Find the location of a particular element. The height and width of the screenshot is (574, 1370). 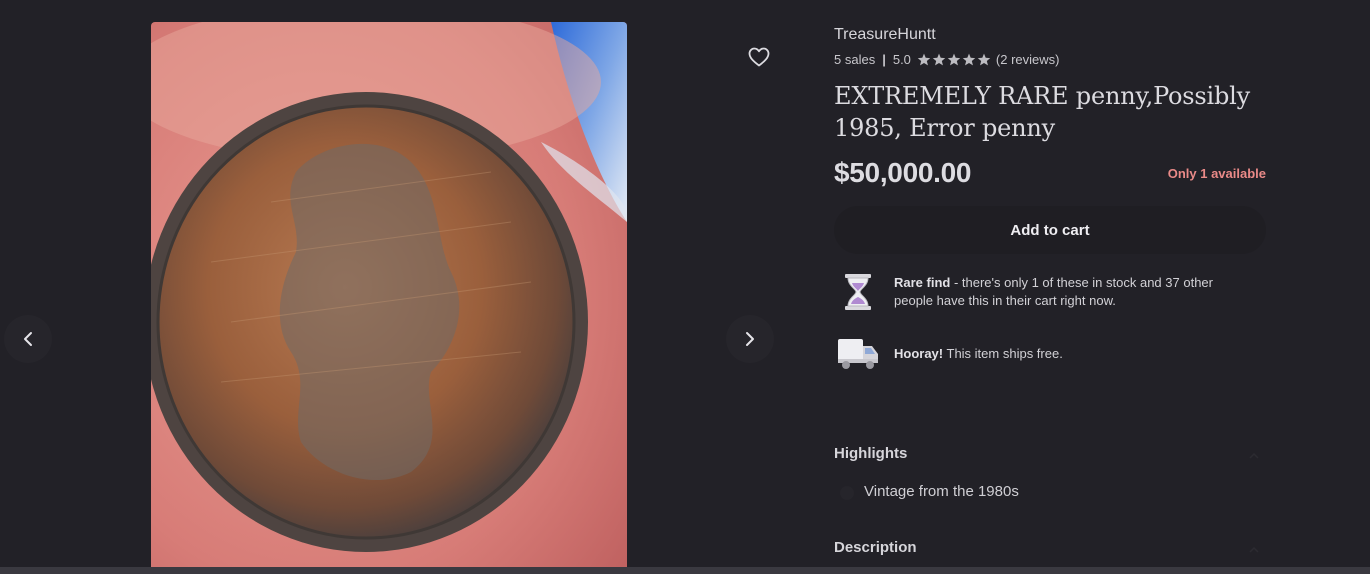

vintage-icon is located at coordinates (847, 493).